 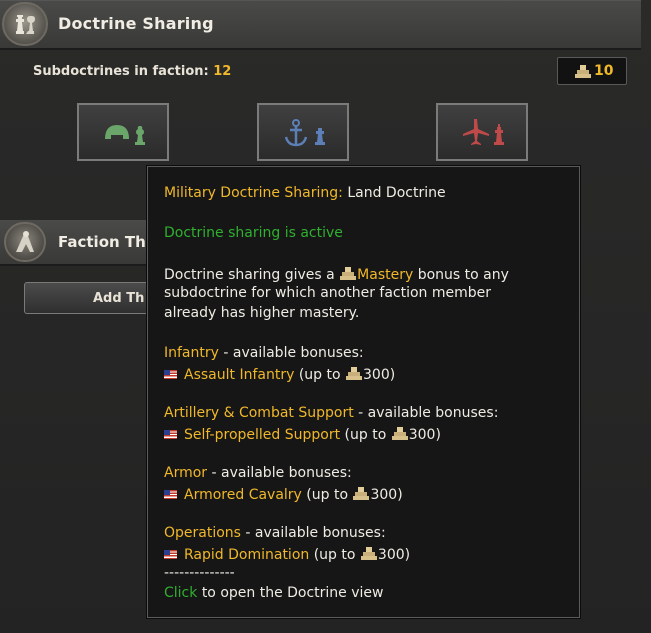 I want to click on plane-icon, so click(x=483, y=132).